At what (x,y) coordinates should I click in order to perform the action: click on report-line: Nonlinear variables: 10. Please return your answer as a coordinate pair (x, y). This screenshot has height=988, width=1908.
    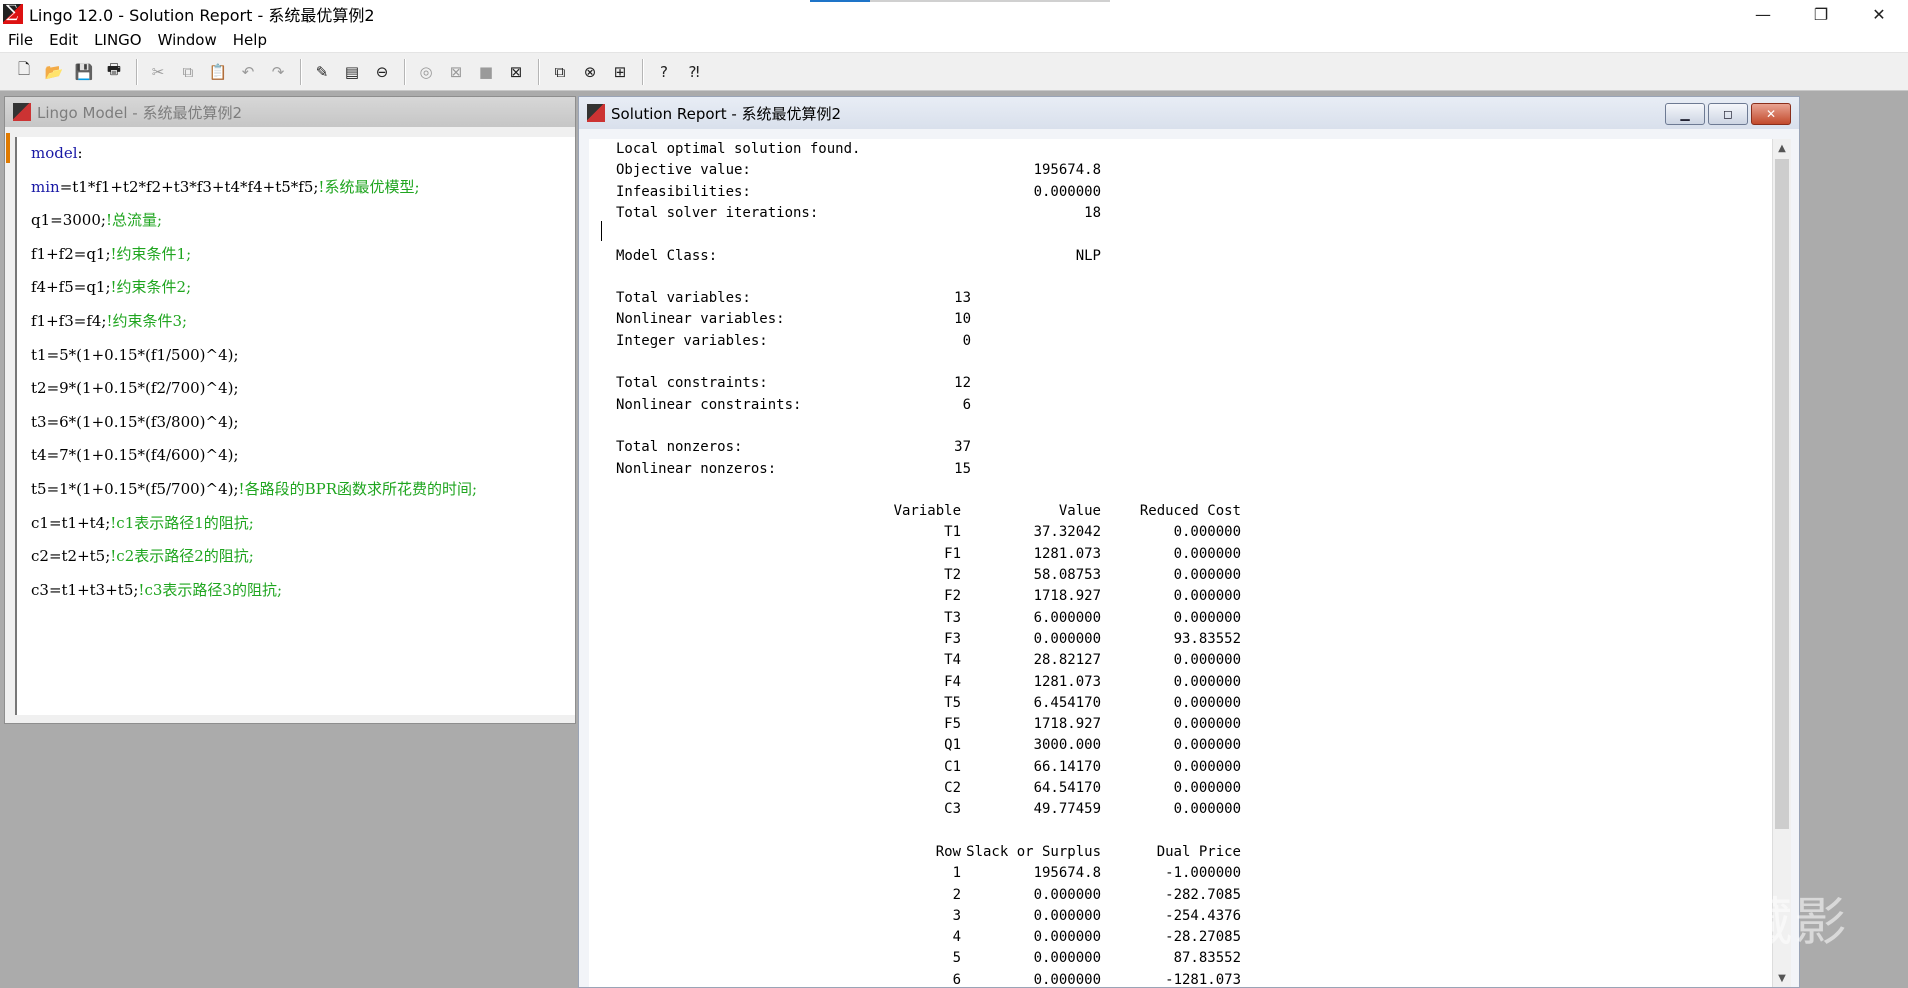
    Looking at the image, I should click on (1179, 319).